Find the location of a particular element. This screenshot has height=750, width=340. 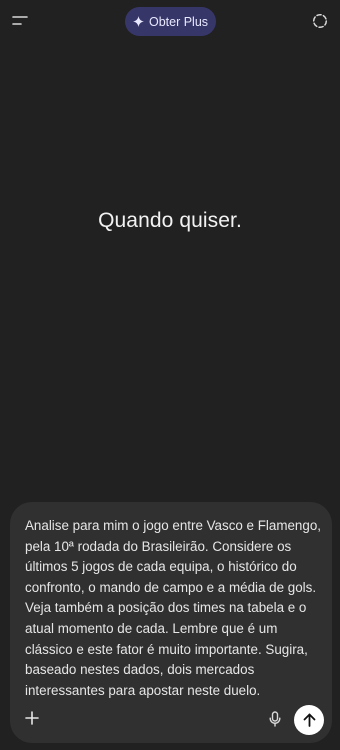

sparkle-icon is located at coordinates (138, 21).